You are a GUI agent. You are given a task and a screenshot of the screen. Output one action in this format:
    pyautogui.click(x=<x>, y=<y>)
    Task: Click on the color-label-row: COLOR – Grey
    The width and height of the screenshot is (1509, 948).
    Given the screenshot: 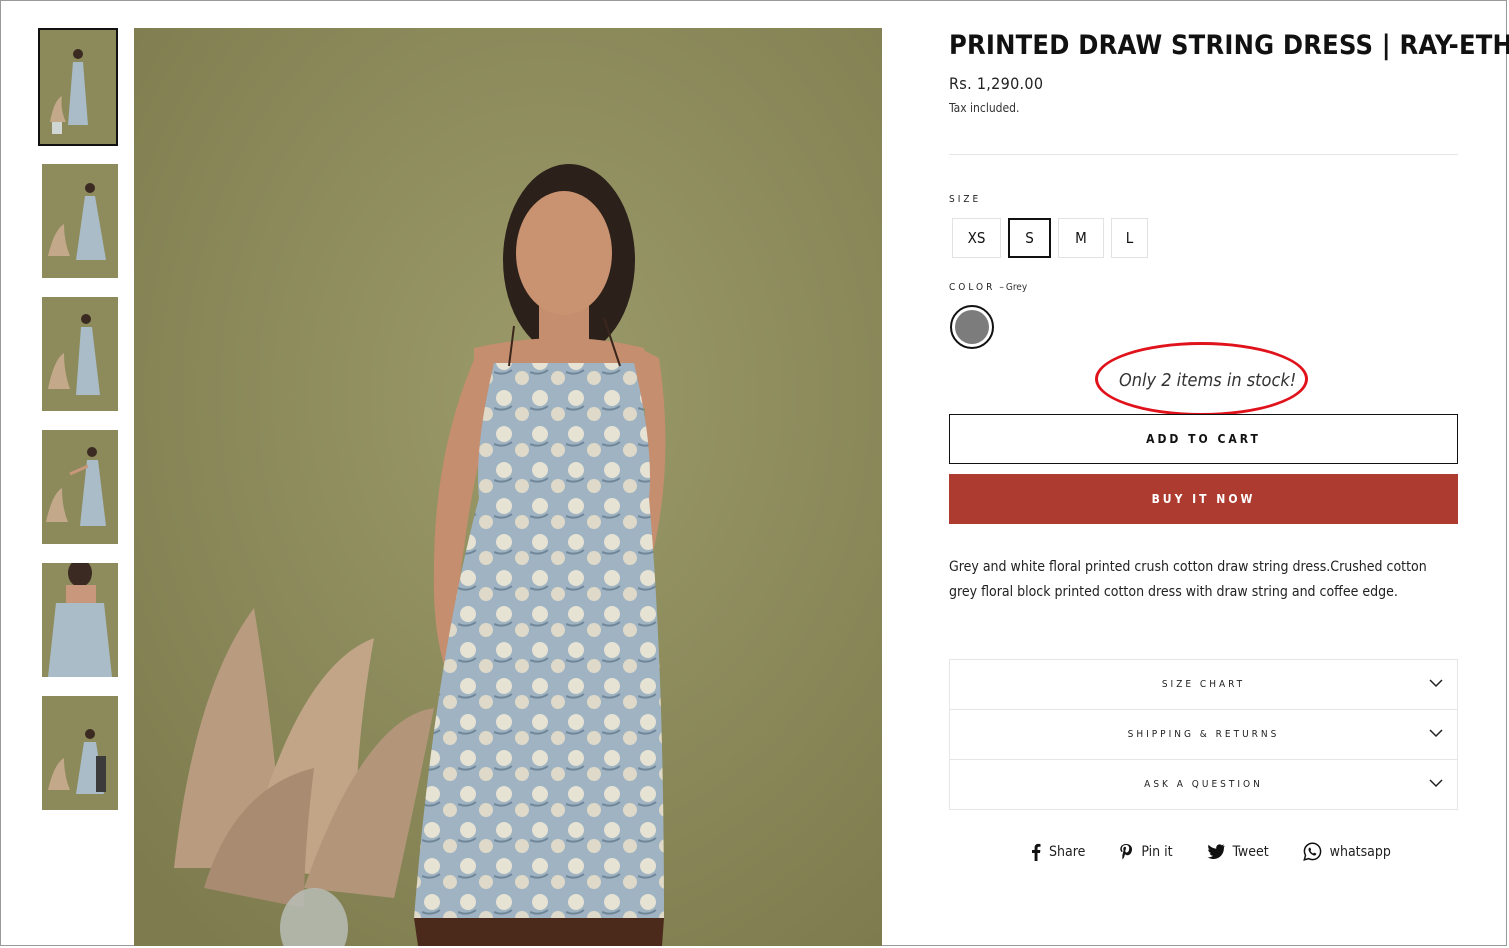 What is the action you would take?
    pyautogui.click(x=988, y=287)
    